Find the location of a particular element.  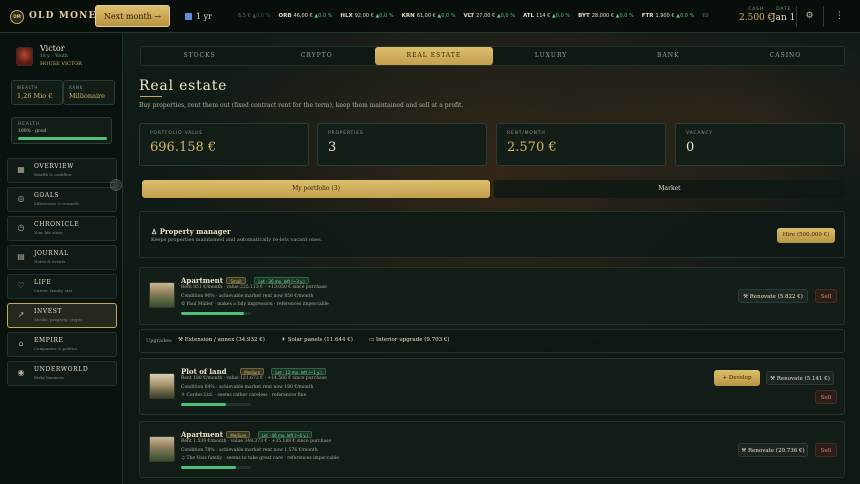

ticker-item: €0 is located at coordinates (705, 16).